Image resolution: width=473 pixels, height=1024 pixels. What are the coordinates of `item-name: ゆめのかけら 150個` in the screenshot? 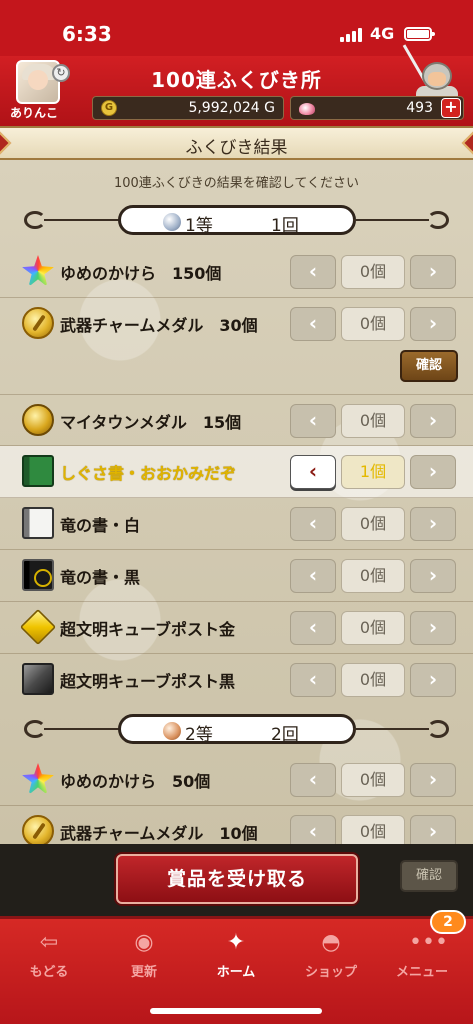 It's located at (141, 273).